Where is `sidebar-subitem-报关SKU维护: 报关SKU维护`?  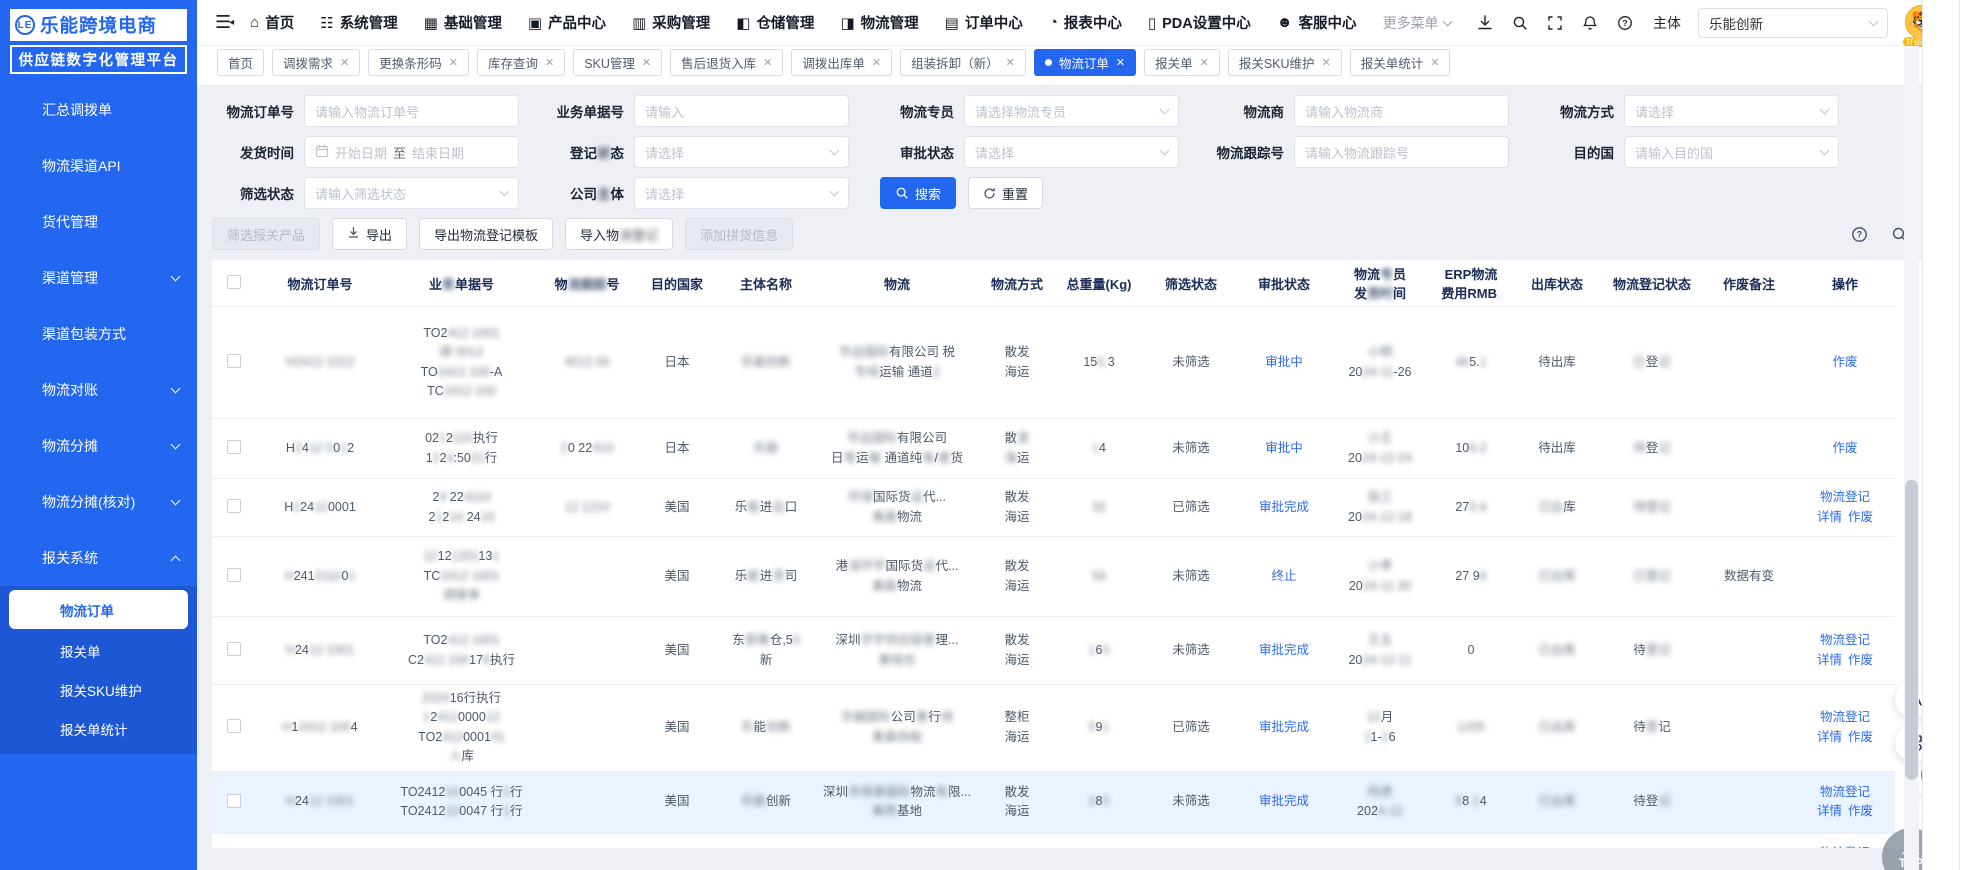 sidebar-subitem-报关SKU维护: 报关SKU维护 is located at coordinates (98, 689).